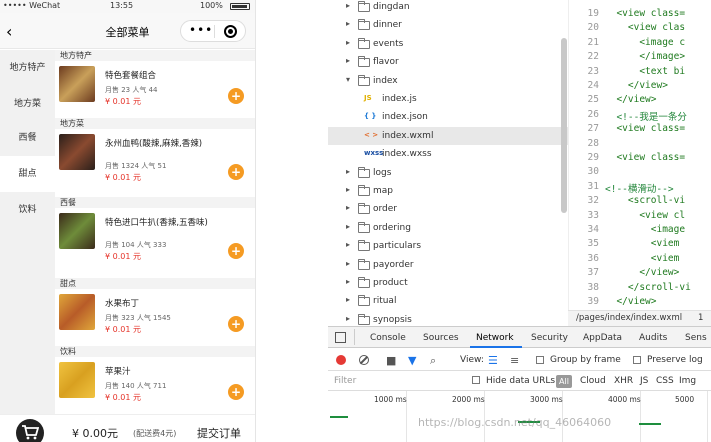 This screenshot has height=442, width=711. Describe the element at coordinates (476, 380) in the screenshot. I see `hide-data-urls-checkbox` at that location.